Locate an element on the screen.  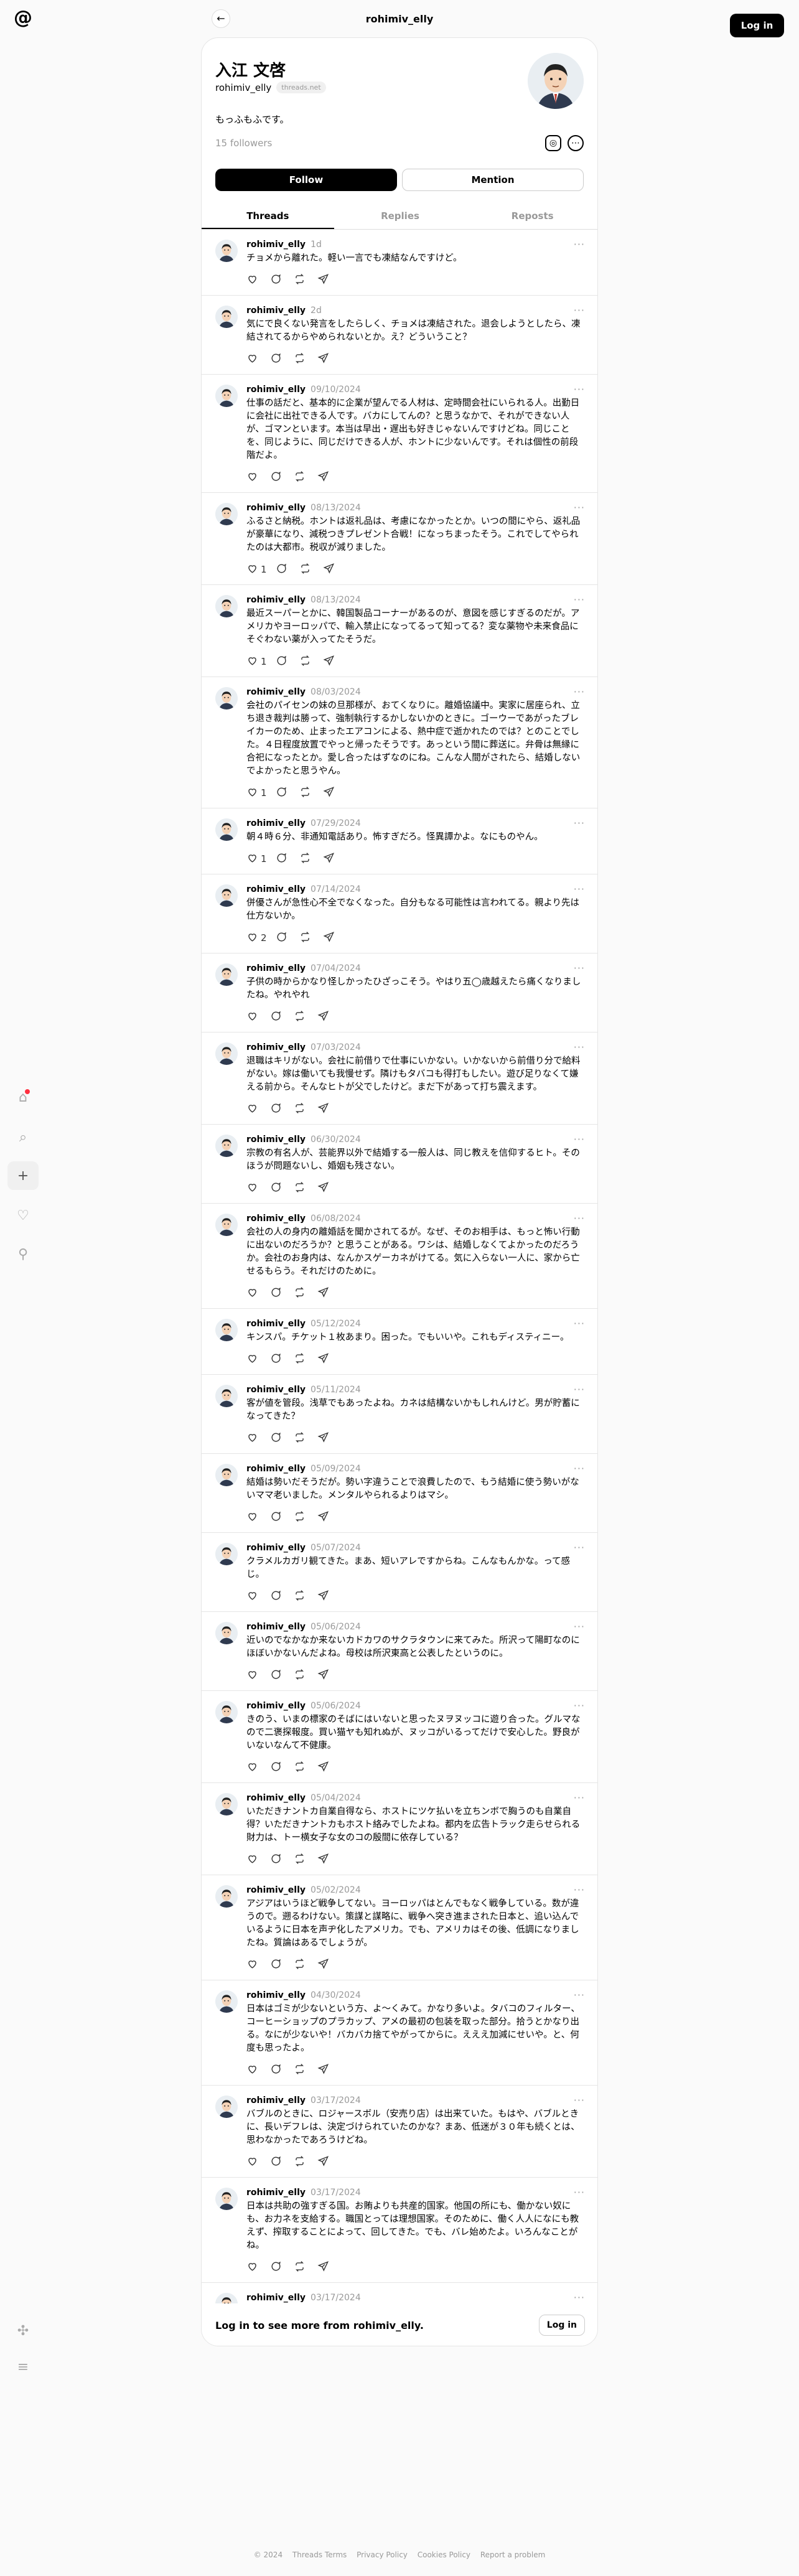
login-prompt-button: Log in is located at coordinates (561, 2325).